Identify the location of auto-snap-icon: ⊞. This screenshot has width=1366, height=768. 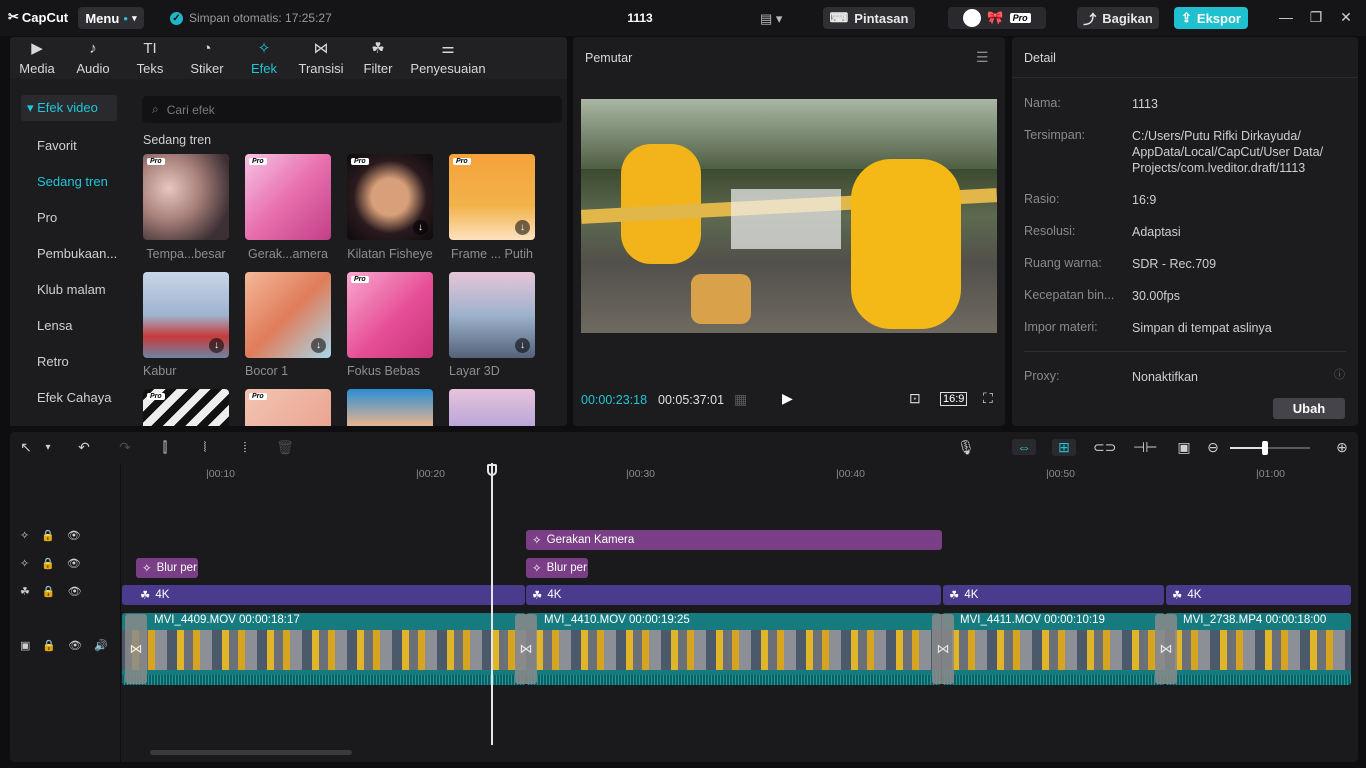
(1064, 447).